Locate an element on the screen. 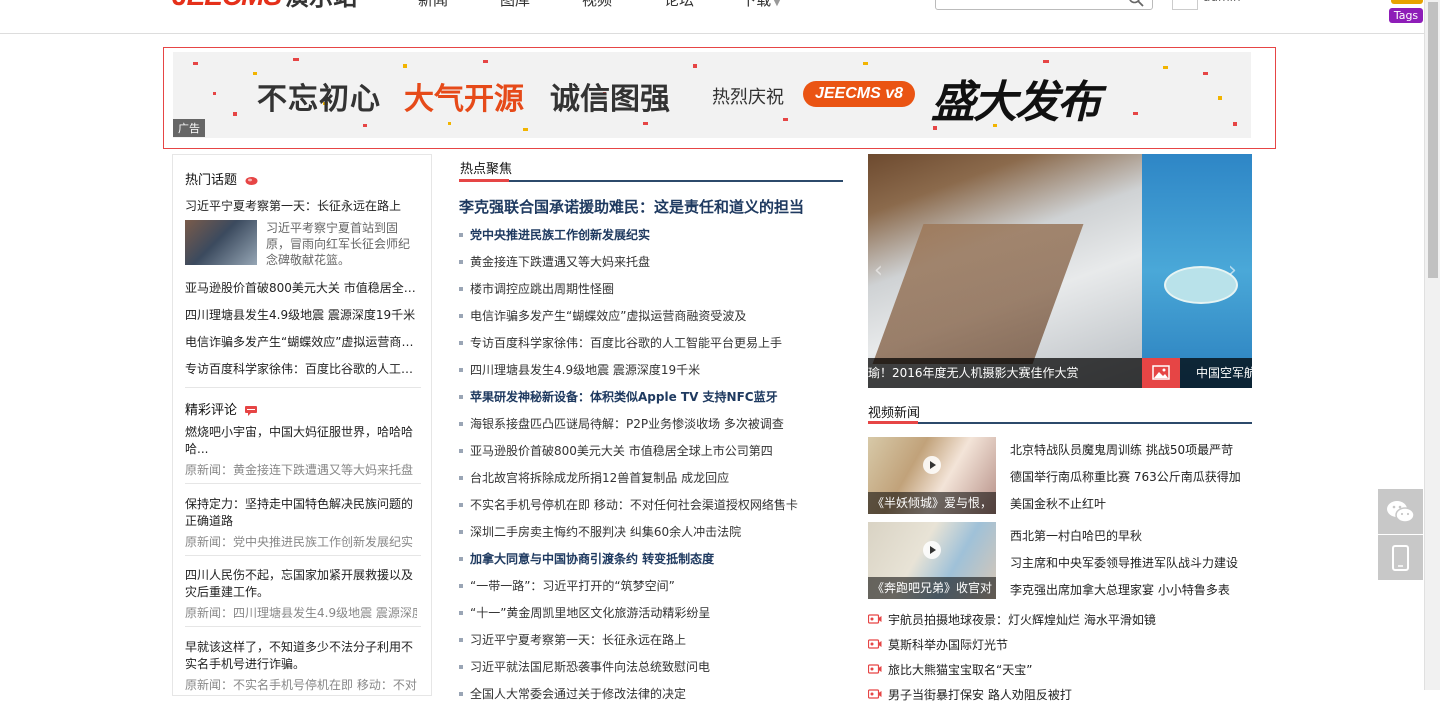 This screenshot has width=1440, height=712. wechat-float-button is located at coordinates (1400, 511).